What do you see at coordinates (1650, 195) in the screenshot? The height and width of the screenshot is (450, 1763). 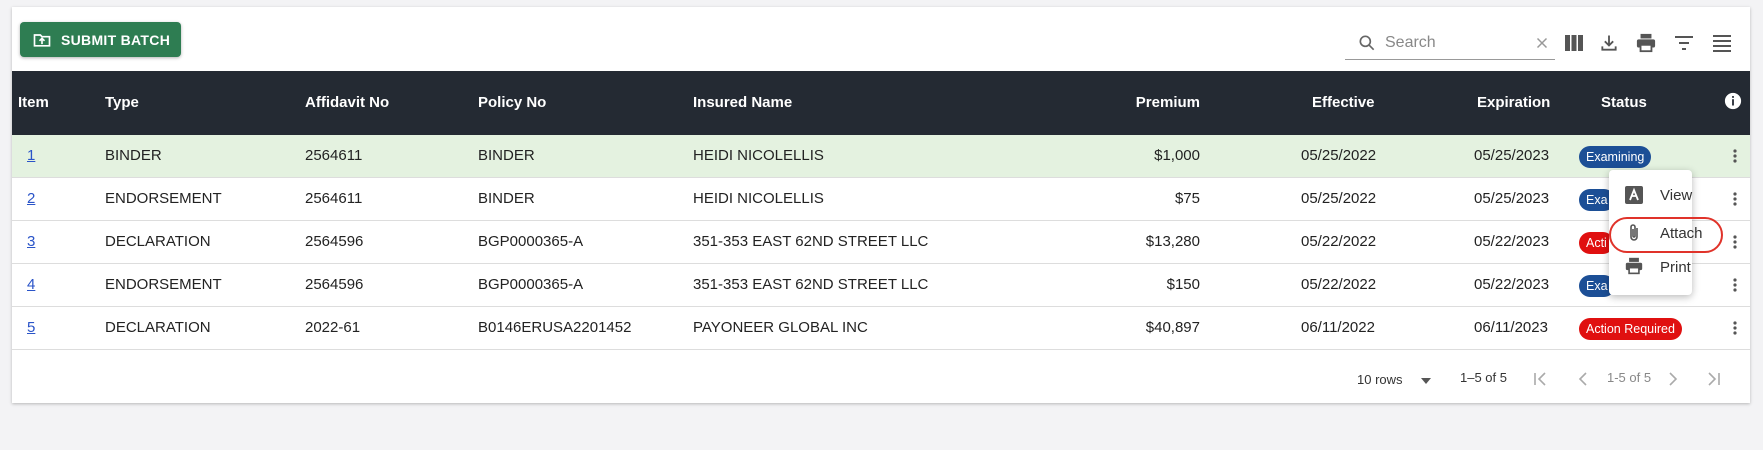 I see `menu-item-view: View` at bounding box center [1650, 195].